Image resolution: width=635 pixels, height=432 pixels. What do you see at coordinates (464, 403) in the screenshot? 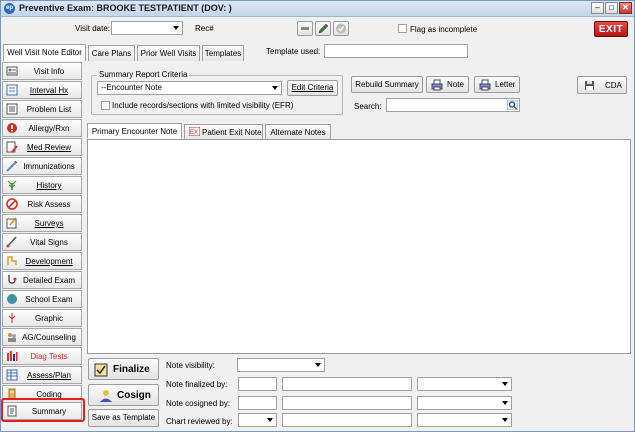
I see `note-cosigned-date-select` at bounding box center [464, 403].